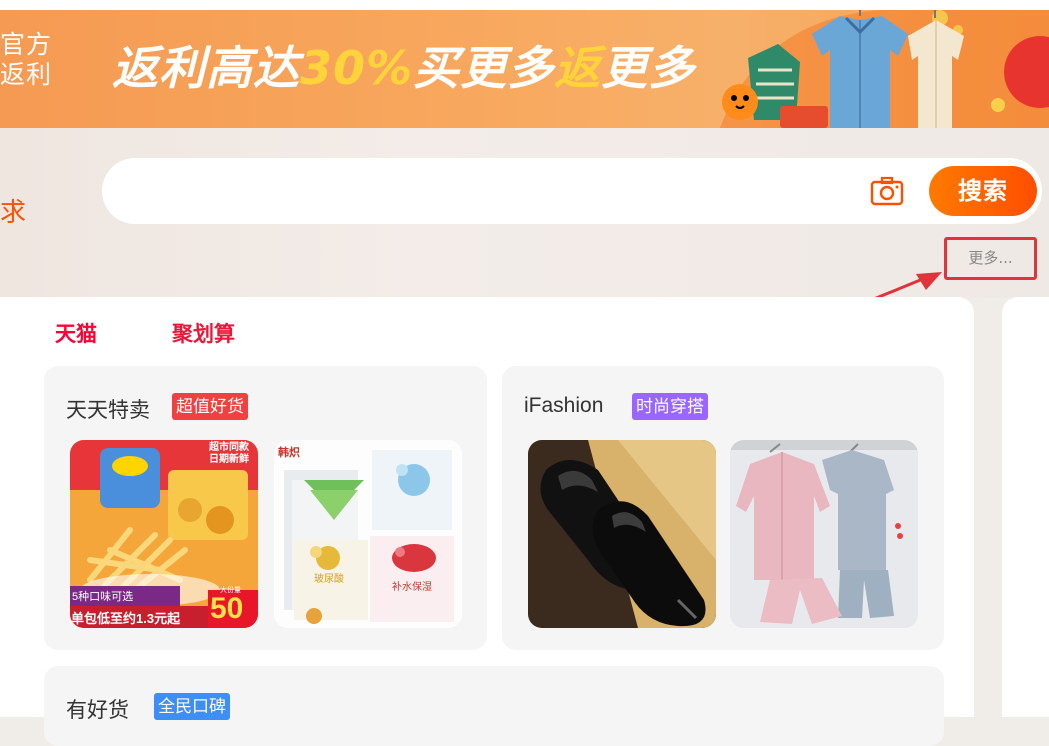 This screenshot has height=746, width=1049. Describe the element at coordinates (887, 191) in the screenshot. I see `camera-icon` at that location.